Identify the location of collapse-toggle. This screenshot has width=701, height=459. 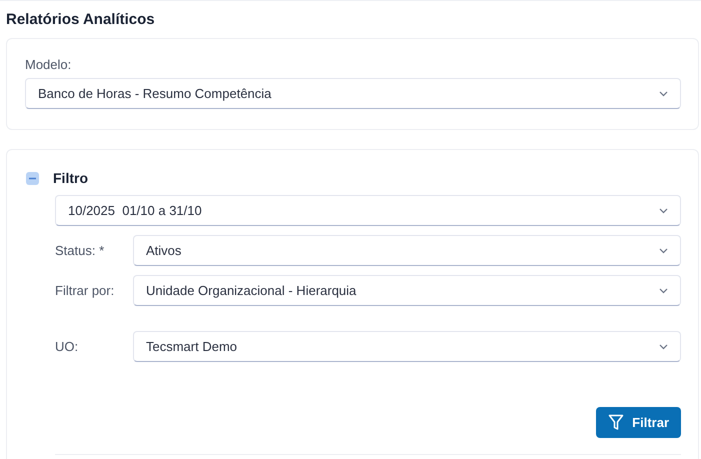
(32, 178).